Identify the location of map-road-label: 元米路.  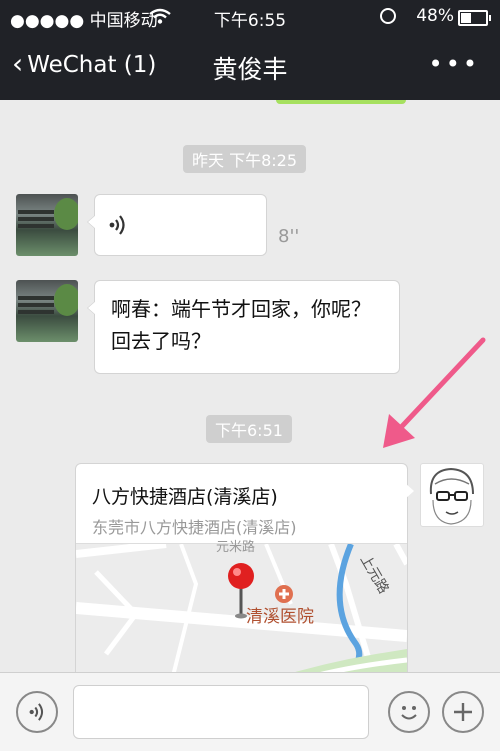
(236, 547).